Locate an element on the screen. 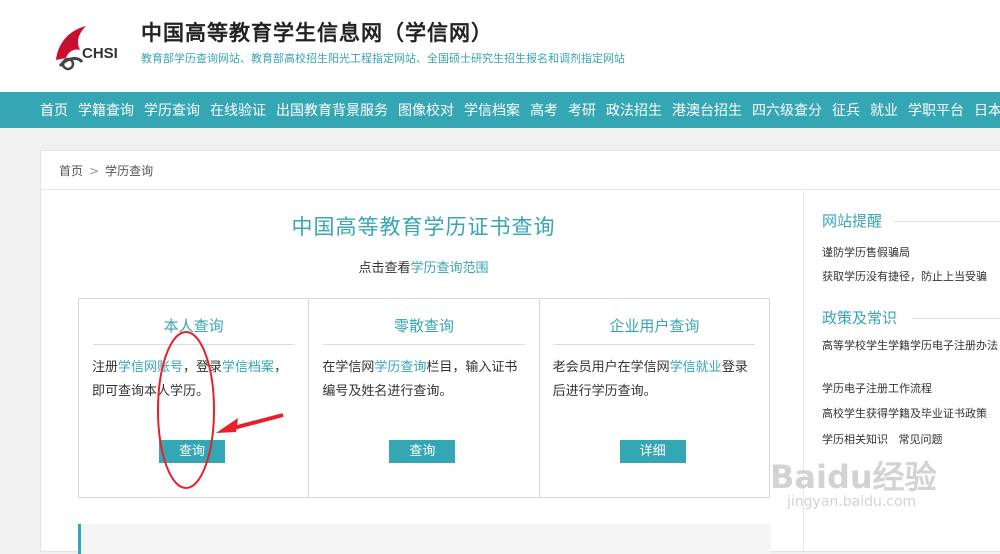 The height and width of the screenshot is (554, 1000). policy-link: 高等学校学生学籍学历电子注册办法 is located at coordinates (911, 346).